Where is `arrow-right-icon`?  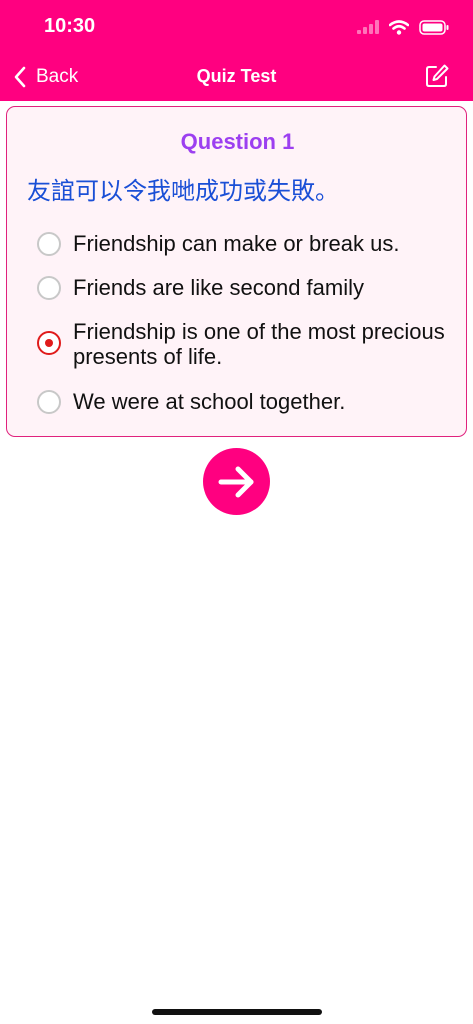 arrow-right-icon is located at coordinates (235, 481).